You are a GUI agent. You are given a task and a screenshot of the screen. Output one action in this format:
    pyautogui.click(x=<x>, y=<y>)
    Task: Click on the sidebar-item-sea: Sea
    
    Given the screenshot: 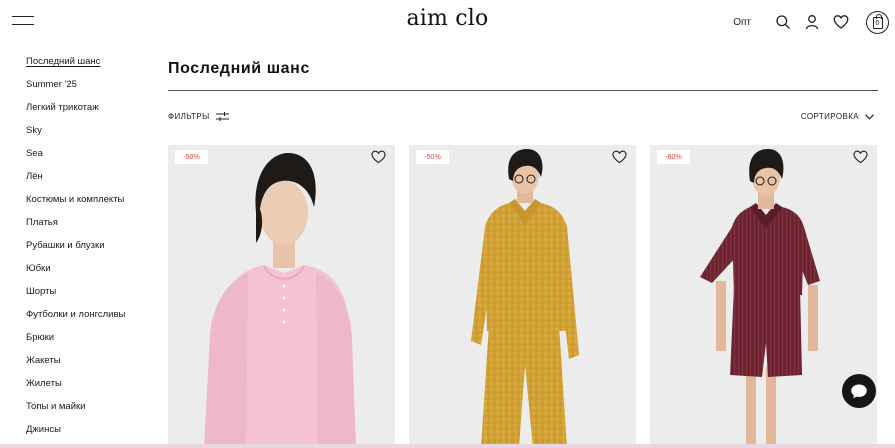 What is the action you would take?
    pyautogui.click(x=91, y=159)
    